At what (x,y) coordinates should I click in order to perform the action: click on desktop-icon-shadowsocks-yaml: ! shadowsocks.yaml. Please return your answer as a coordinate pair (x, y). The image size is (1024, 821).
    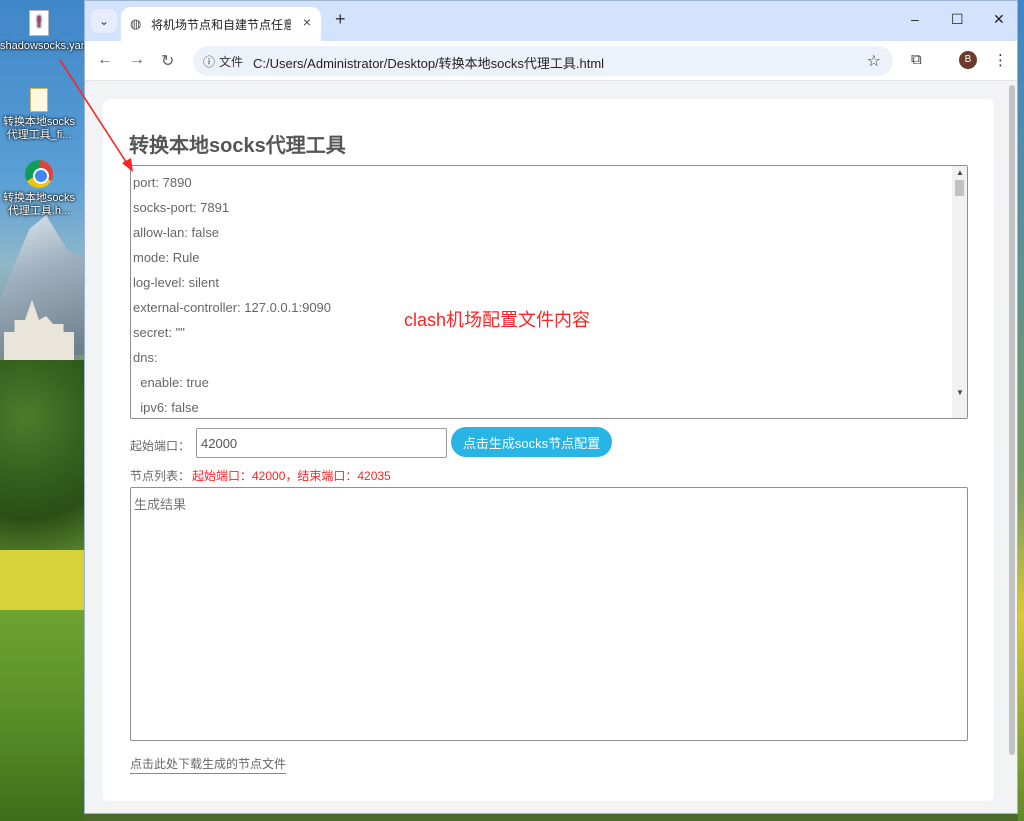
    Looking at the image, I should click on (46, 31).